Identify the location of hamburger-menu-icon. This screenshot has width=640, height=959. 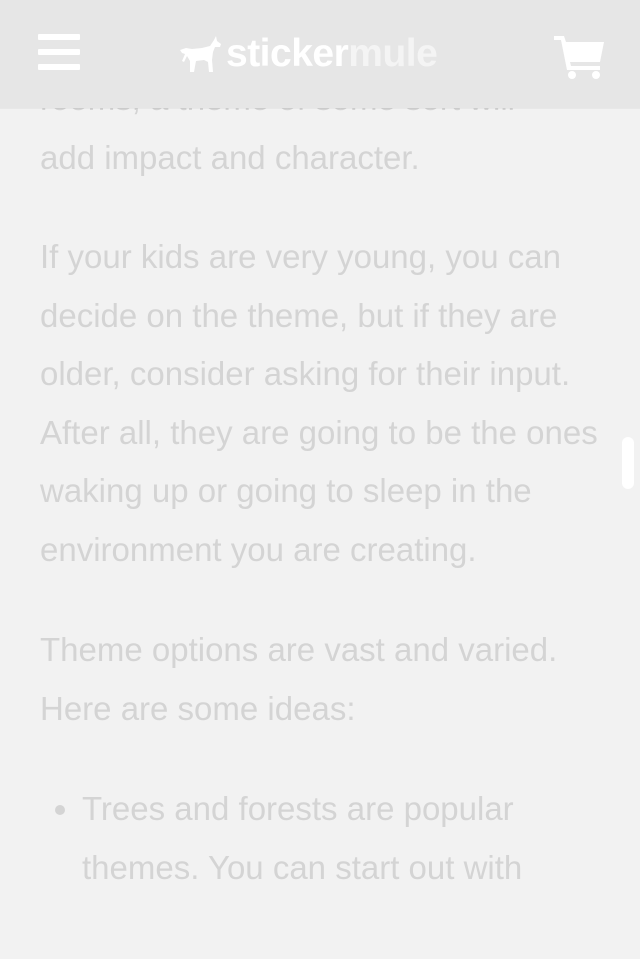
(59, 54).